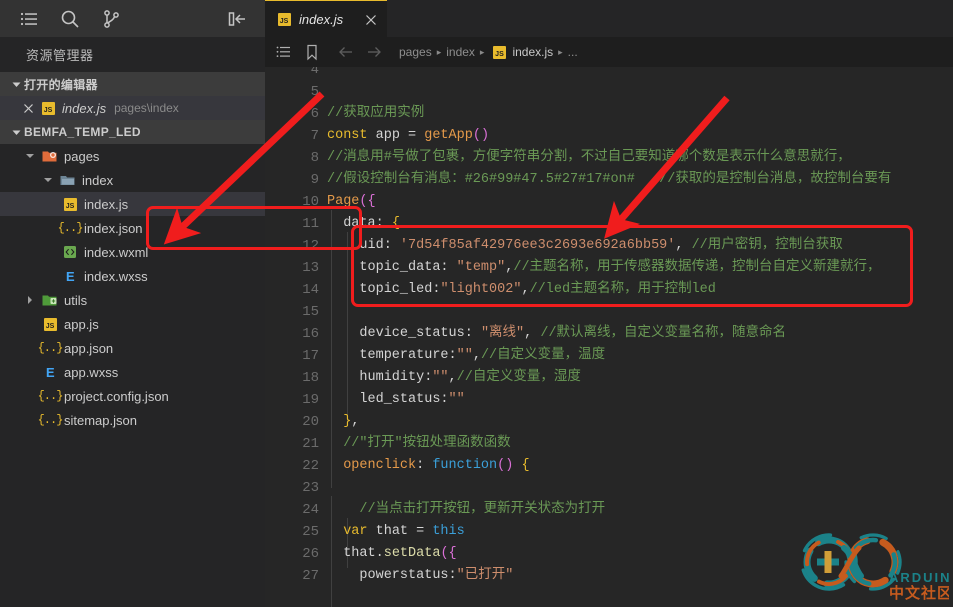 This screenshot has width=953, height=607. Describe the element at coordinates (68, 180) in the screenshot. I see `folder-open-icon` at that location.